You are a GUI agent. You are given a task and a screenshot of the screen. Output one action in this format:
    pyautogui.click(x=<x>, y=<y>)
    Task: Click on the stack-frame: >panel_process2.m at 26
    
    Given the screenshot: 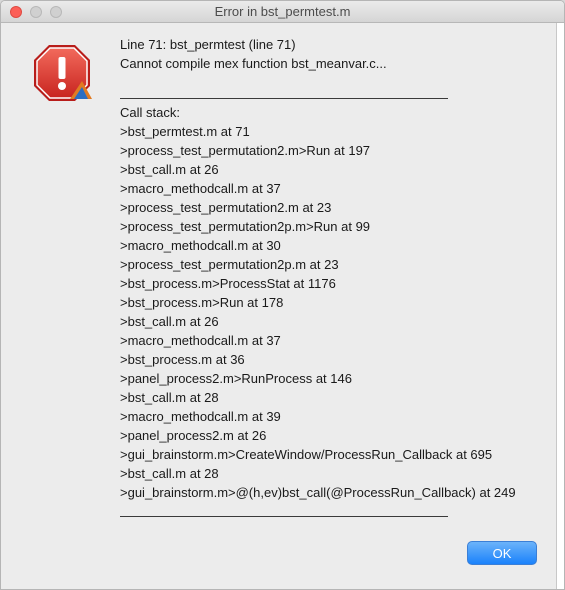 What is the action you would take?
    pyautogui.click(x=193, y=435)
    